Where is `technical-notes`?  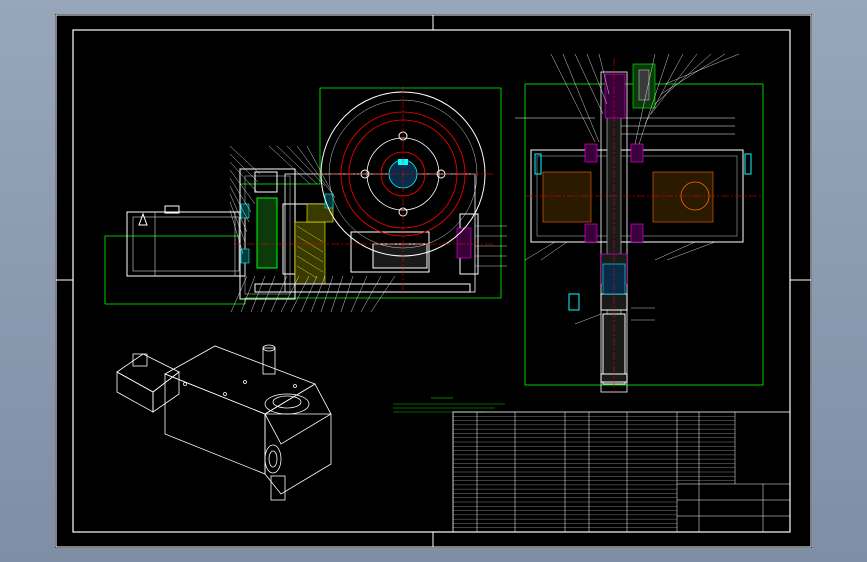
technical-notes is located at coordinates (449, 405).